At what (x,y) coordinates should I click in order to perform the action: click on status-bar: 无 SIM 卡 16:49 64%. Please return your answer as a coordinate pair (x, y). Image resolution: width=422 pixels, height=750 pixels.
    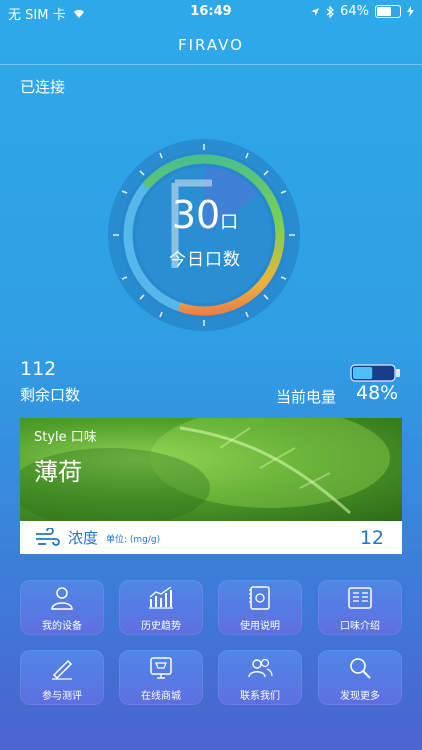
    Looking at the image, I should click on (211, 12).